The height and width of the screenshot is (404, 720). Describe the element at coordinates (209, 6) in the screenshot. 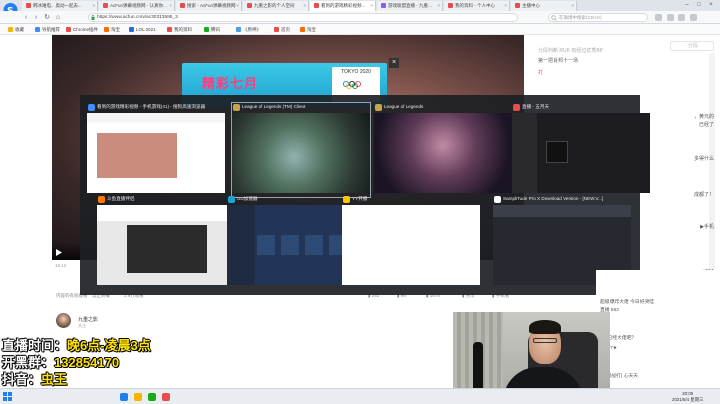

I see `browser-tab: 搜索 - AcFun弹幕视频网 ×` at that location.